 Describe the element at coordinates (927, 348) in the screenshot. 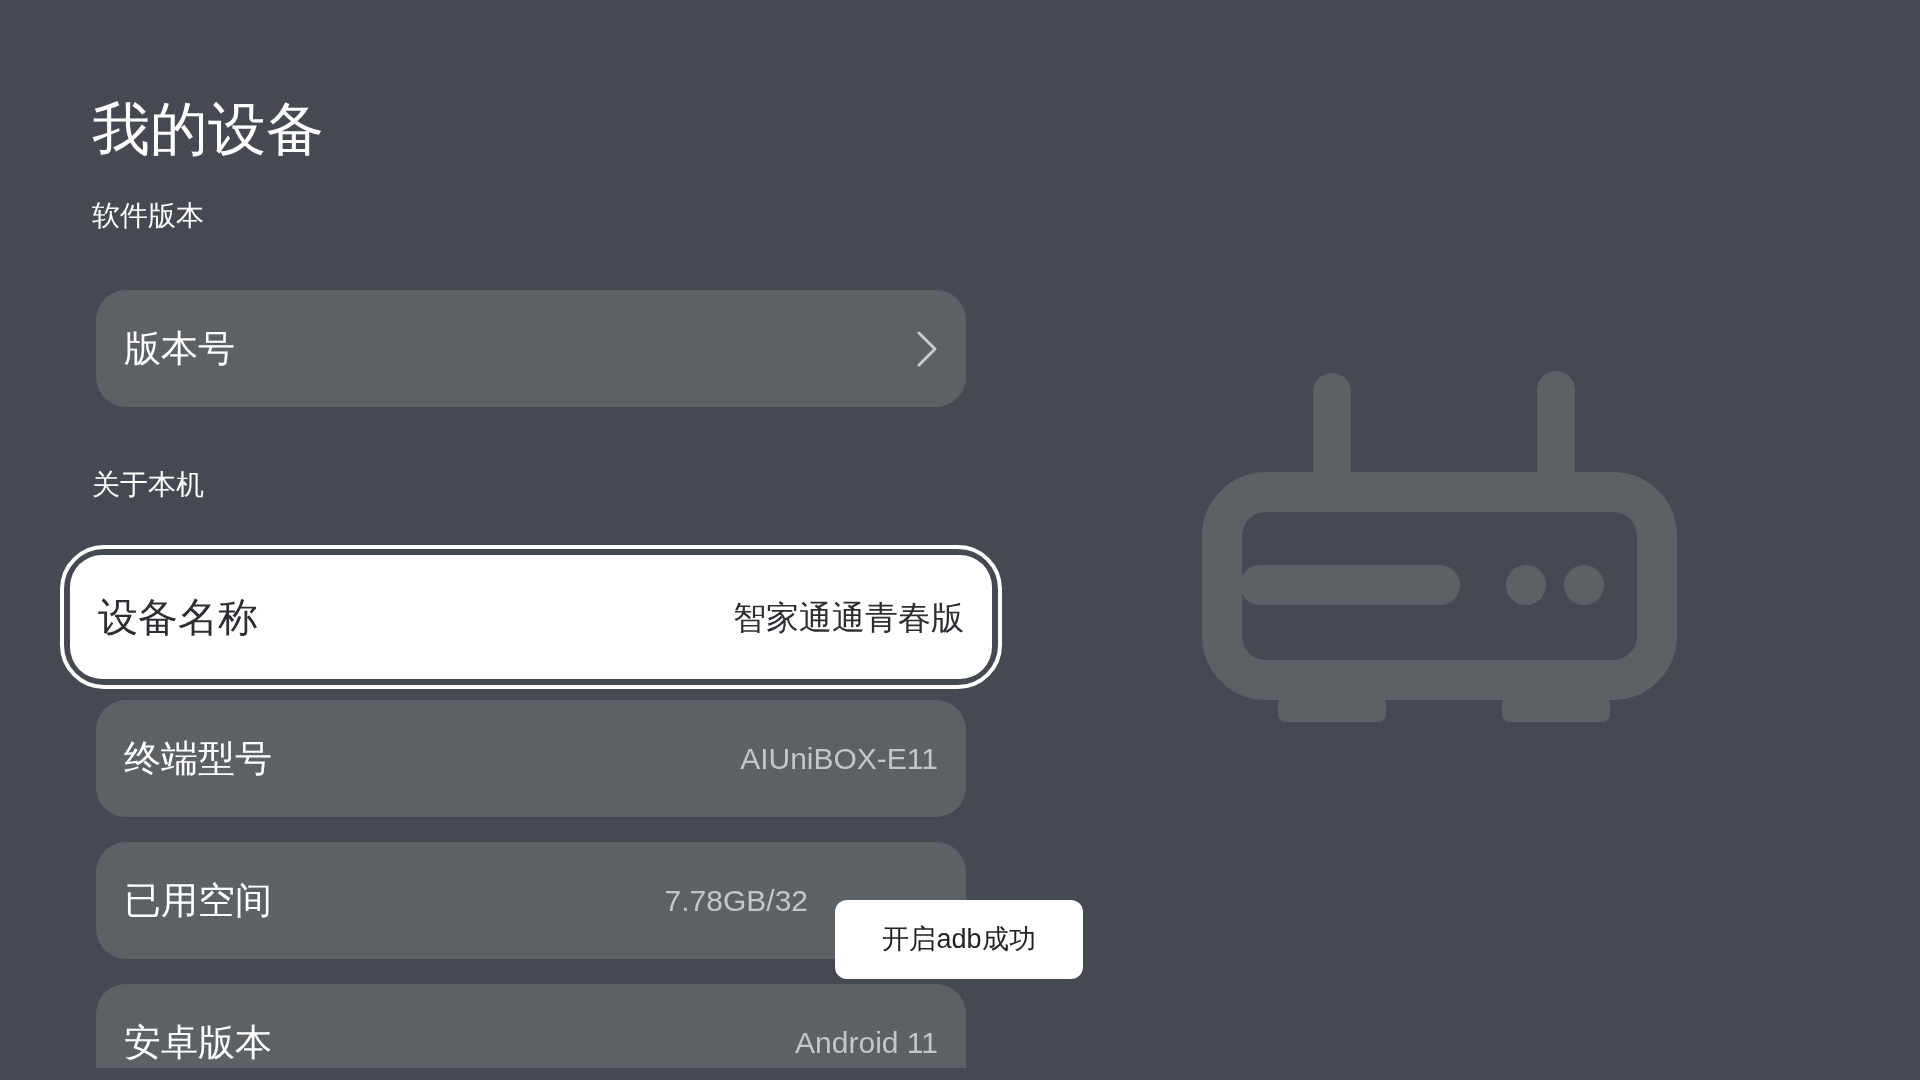

I see `chevron-right-icon` at that location.